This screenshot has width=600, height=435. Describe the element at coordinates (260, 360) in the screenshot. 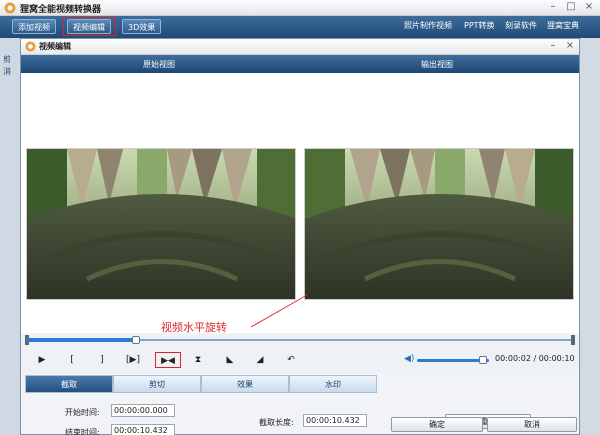

I see `rotate-right-icon: ◢` at that location.